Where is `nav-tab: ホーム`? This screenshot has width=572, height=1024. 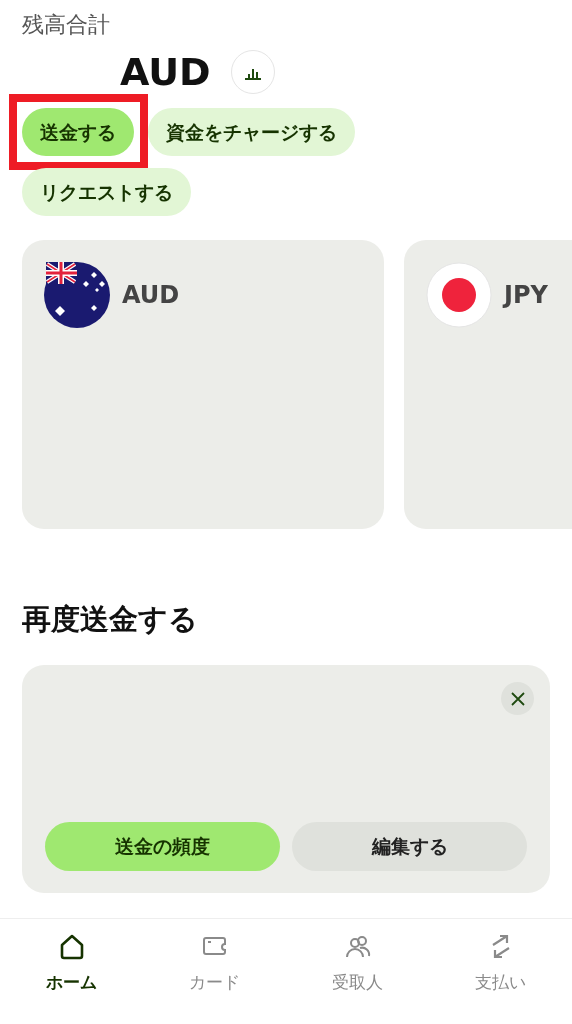
nav-tab: ホーム is located at coordinates (71, 963).